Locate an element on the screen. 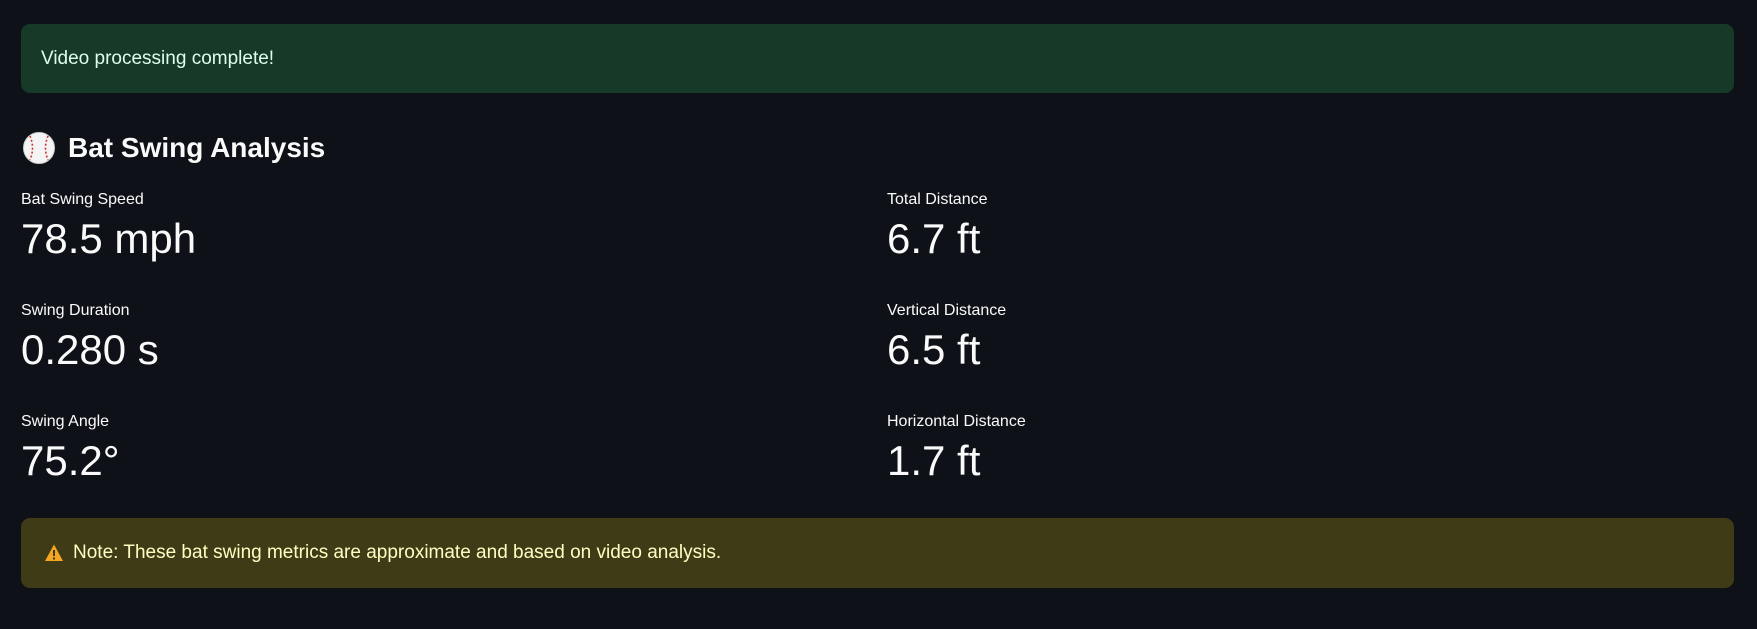 The width and height of the screenshot is (1757, 629). metric-value: 75.2° is located at coordinates (70, 460).